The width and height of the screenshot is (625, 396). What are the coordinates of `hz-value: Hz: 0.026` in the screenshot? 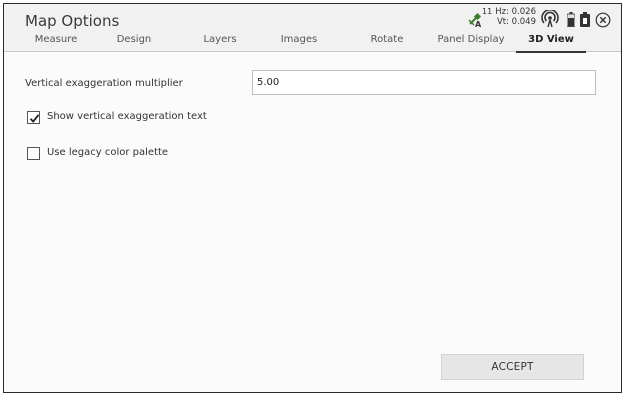 It's located at (515, 12).